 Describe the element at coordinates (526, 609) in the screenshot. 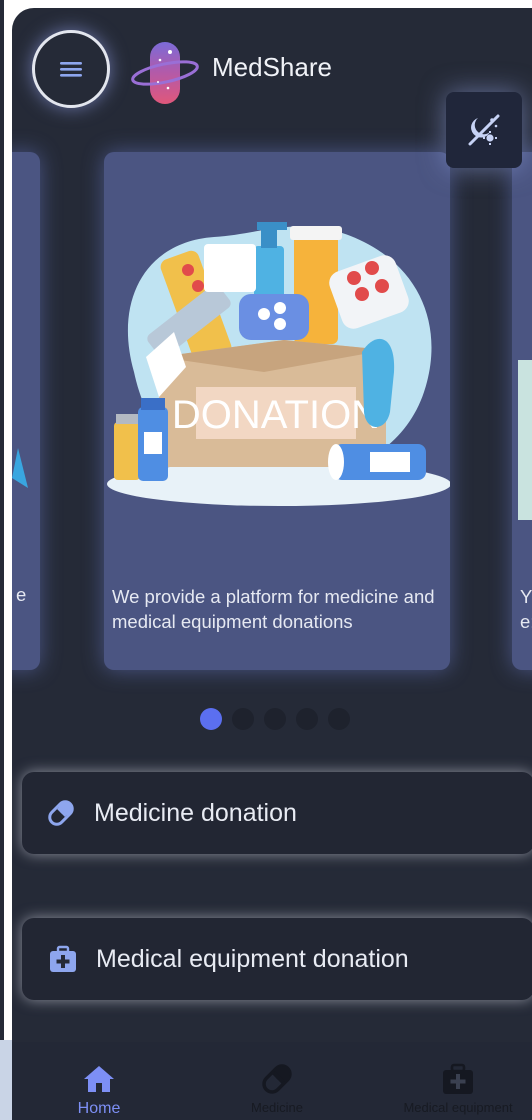

I see `slide-caption-fragment: Y e:` at that location.